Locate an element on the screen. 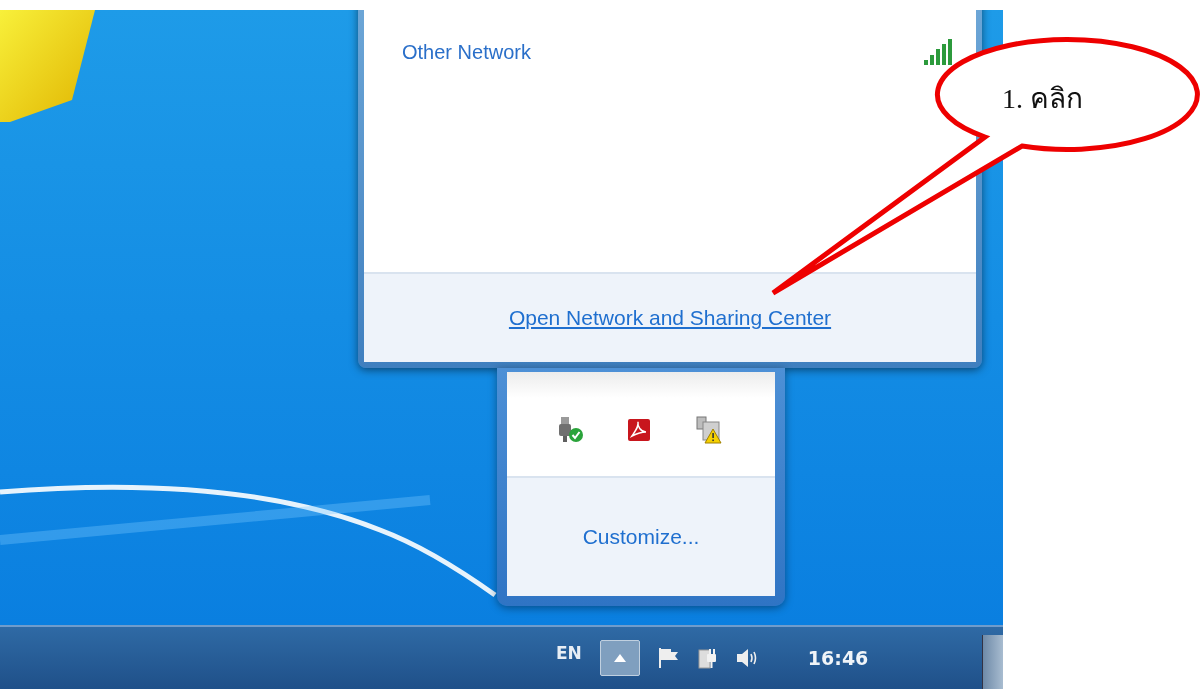 This screenshot has width=1203, height=689. network-warning-icon is located at coordinates (708, 430).